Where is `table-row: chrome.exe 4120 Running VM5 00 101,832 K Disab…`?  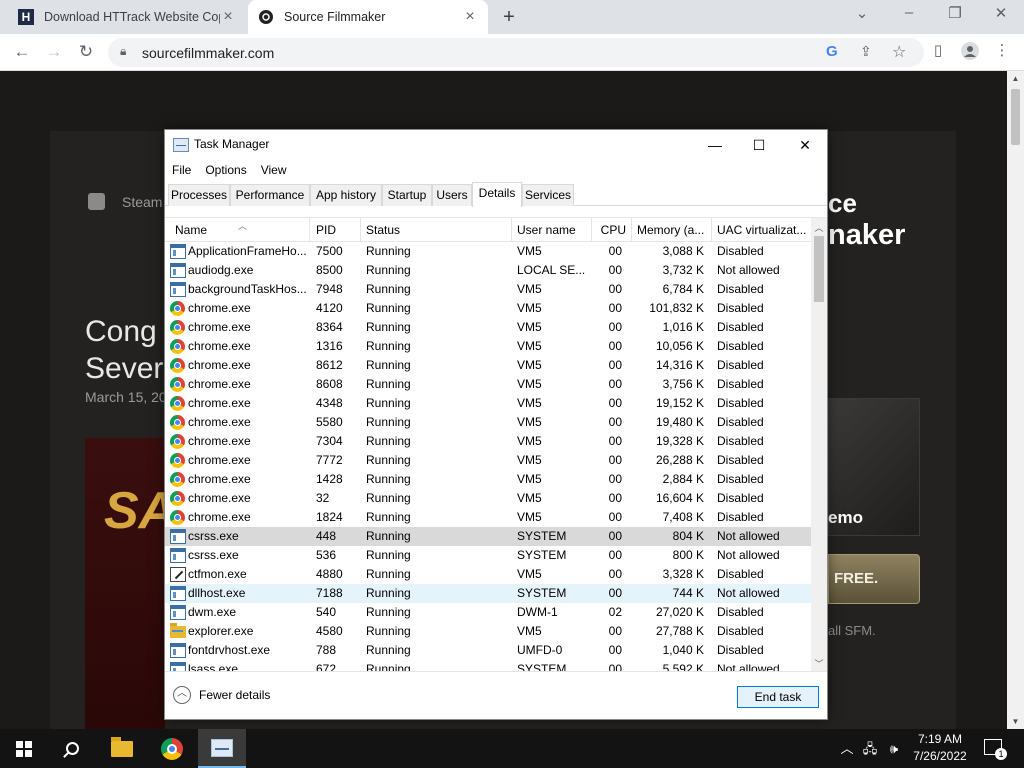
table-row: chrome.exe 4120 Running VM5 00 101,832 K Disab… is located at coordinates (488, 308).